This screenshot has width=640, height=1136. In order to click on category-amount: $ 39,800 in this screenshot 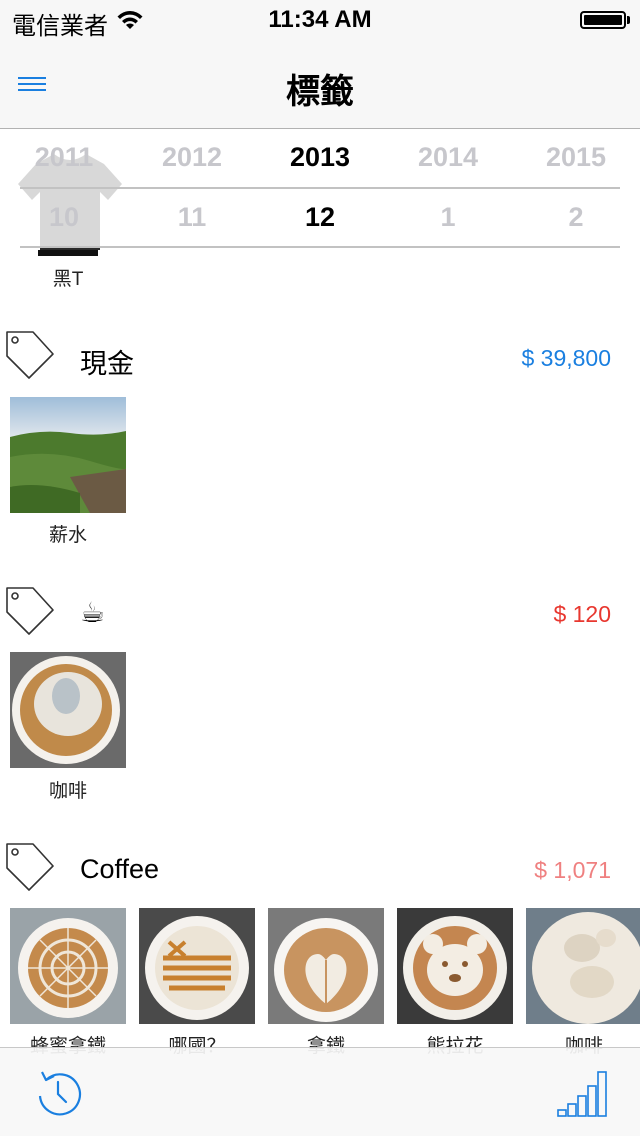, I will do `click(566, 358)`.